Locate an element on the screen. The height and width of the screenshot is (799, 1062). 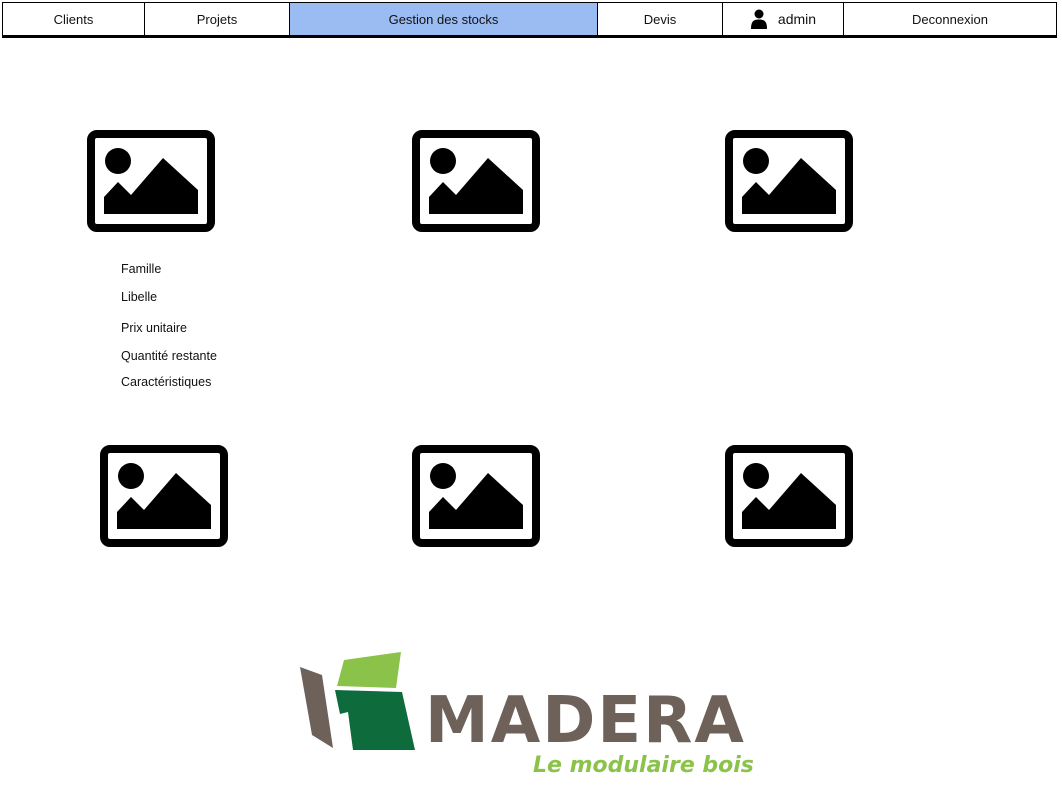
nav-devis: Devis is located at coordinates (660, 19).